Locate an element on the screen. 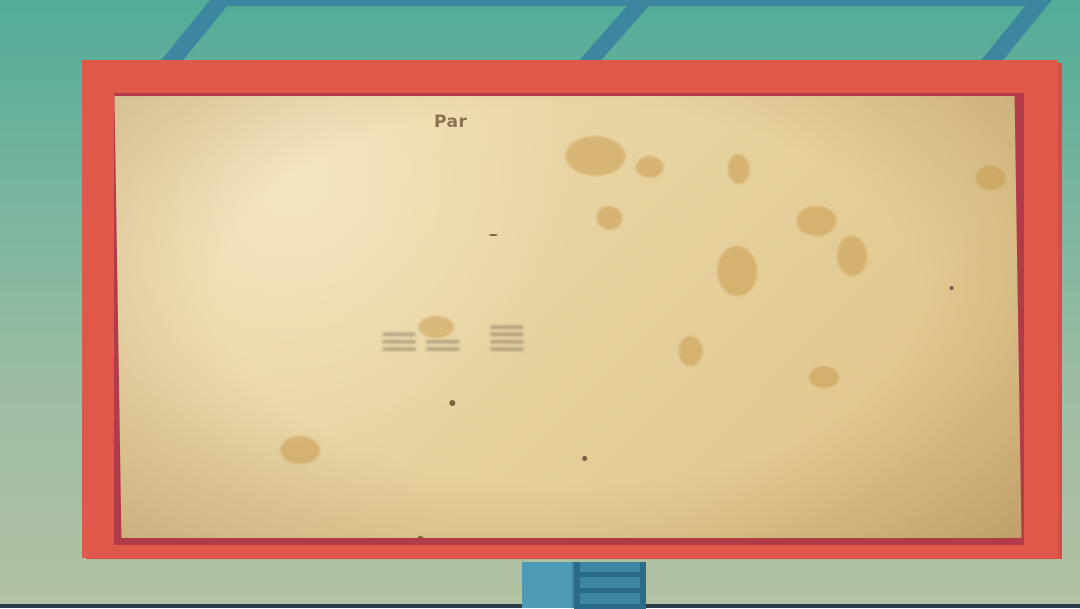 This screenshot has width=1080, height=609. scaffold-beams is located at coordinates (605, 32).